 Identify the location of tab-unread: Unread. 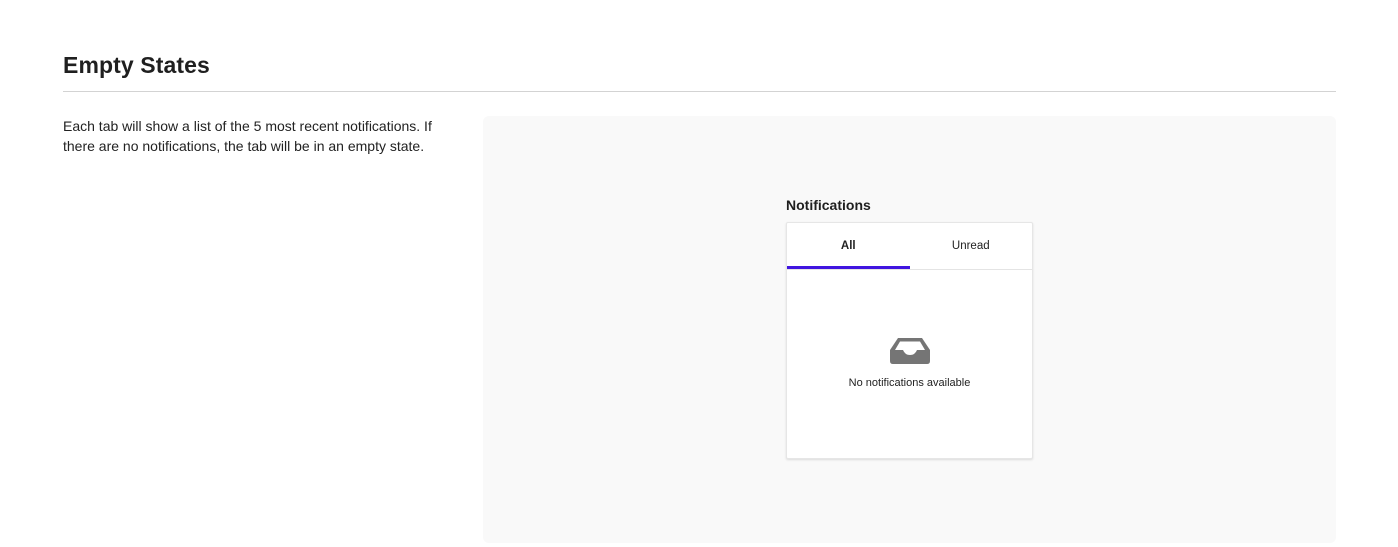
(971, 246).